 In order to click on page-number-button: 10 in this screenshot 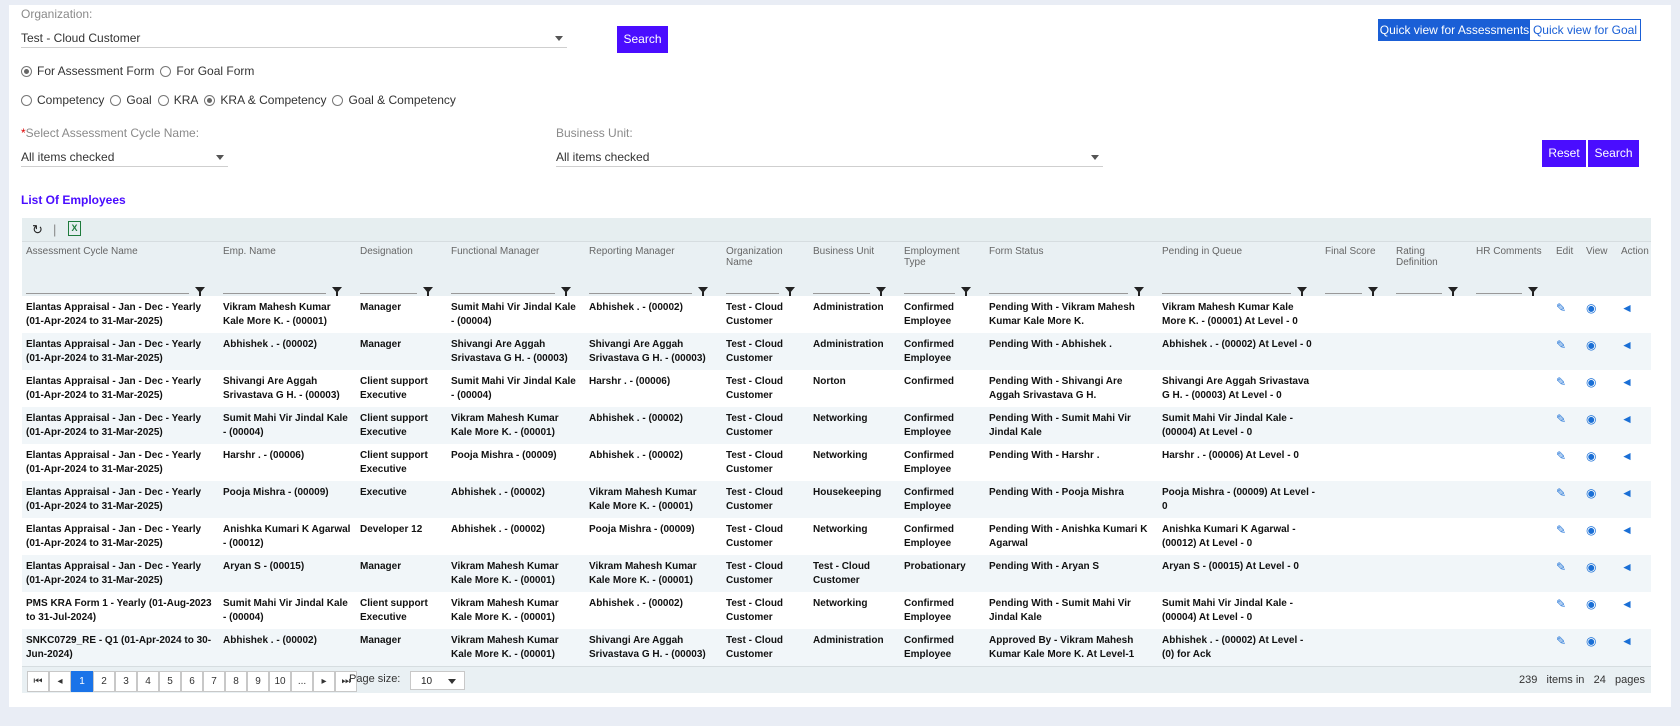, I will do `click(280, 681)`.